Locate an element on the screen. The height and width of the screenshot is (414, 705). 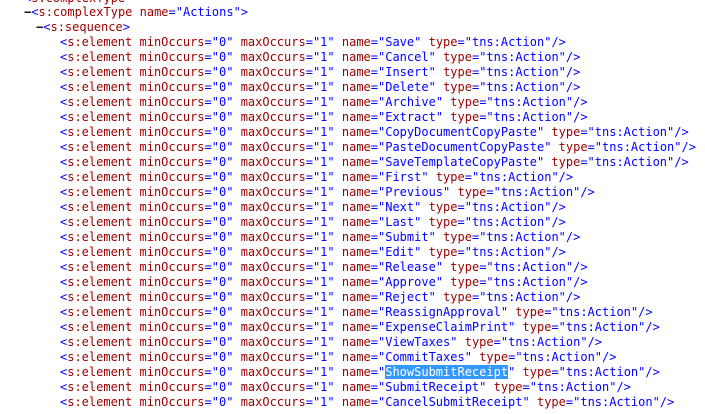
element-name-value: Save is located at coordinates (400, 42).